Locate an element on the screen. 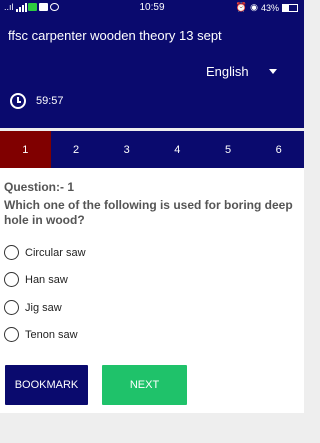  option-2: Han saw is located at coordinates (36, 279).